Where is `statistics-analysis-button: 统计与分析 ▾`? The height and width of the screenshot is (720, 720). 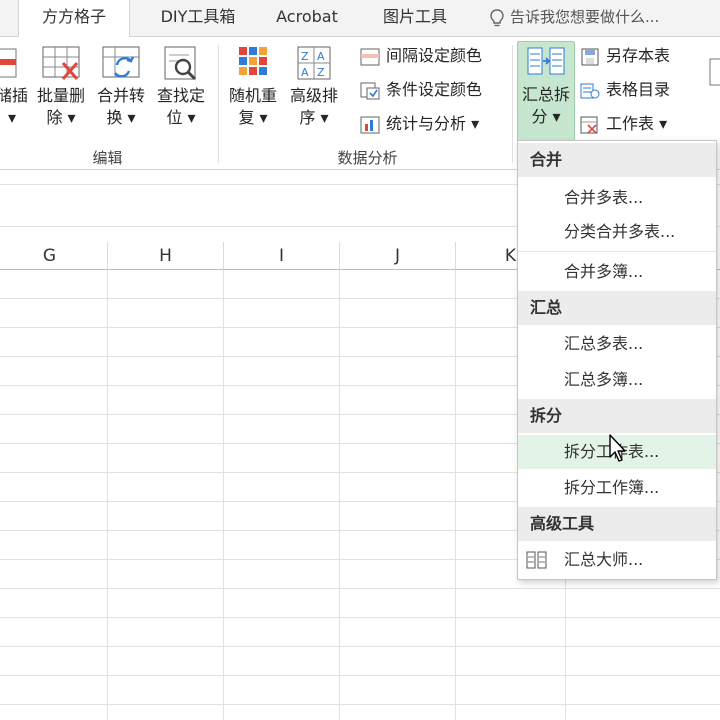
statistics-analysis-button: 统计与分析 ▾ is located at coordinates (419, 124).